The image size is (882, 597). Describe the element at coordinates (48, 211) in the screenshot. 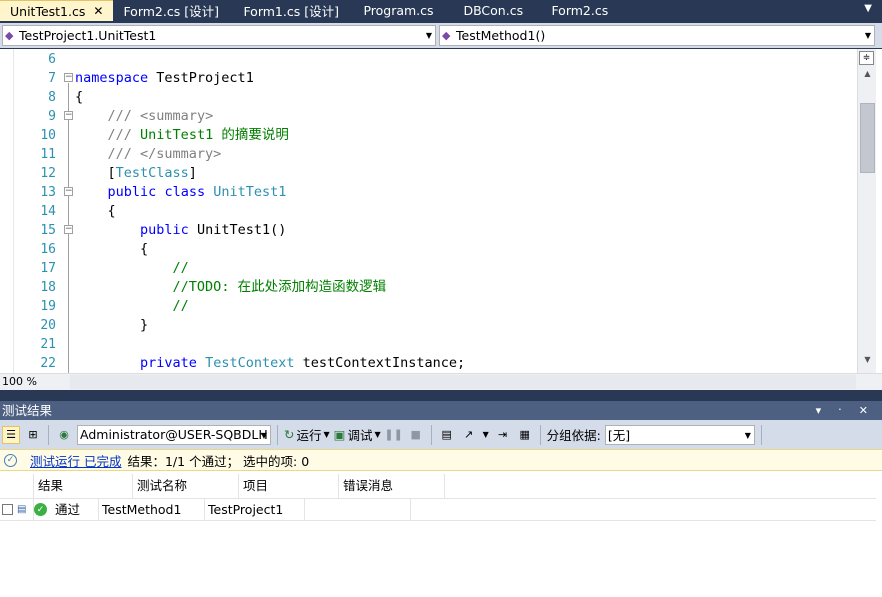

I see `line-number: 14` at that location.